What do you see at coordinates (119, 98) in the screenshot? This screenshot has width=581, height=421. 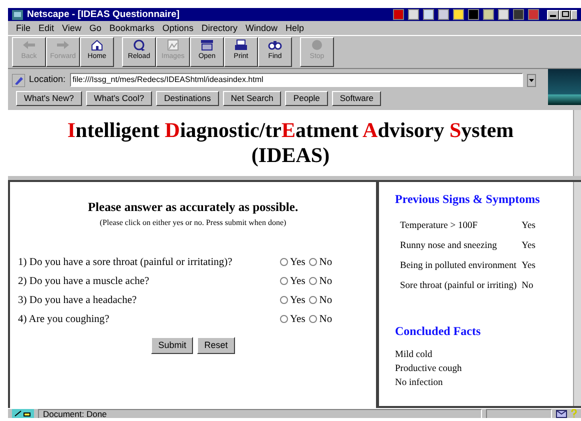 I see `directory-button: What's Cool?` at bounding box center [119, 98].